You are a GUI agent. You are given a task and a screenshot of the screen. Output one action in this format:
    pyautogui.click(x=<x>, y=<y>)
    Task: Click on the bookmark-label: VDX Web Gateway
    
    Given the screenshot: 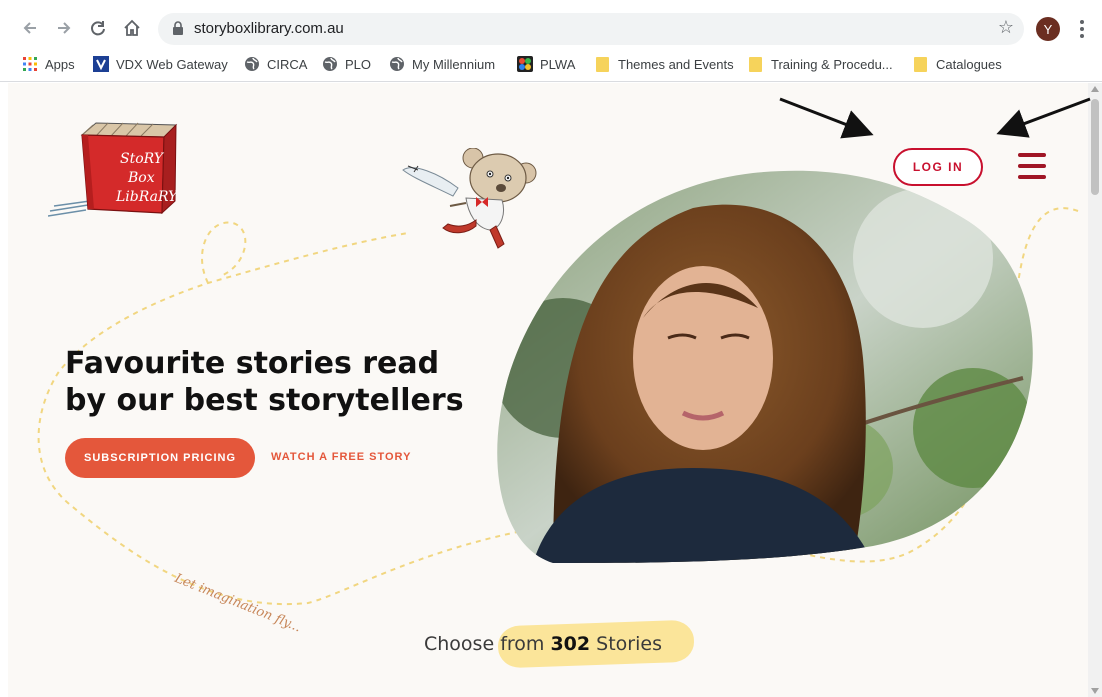 What is the action you would take?
    pyautogui.click(x=172, y=64)
    